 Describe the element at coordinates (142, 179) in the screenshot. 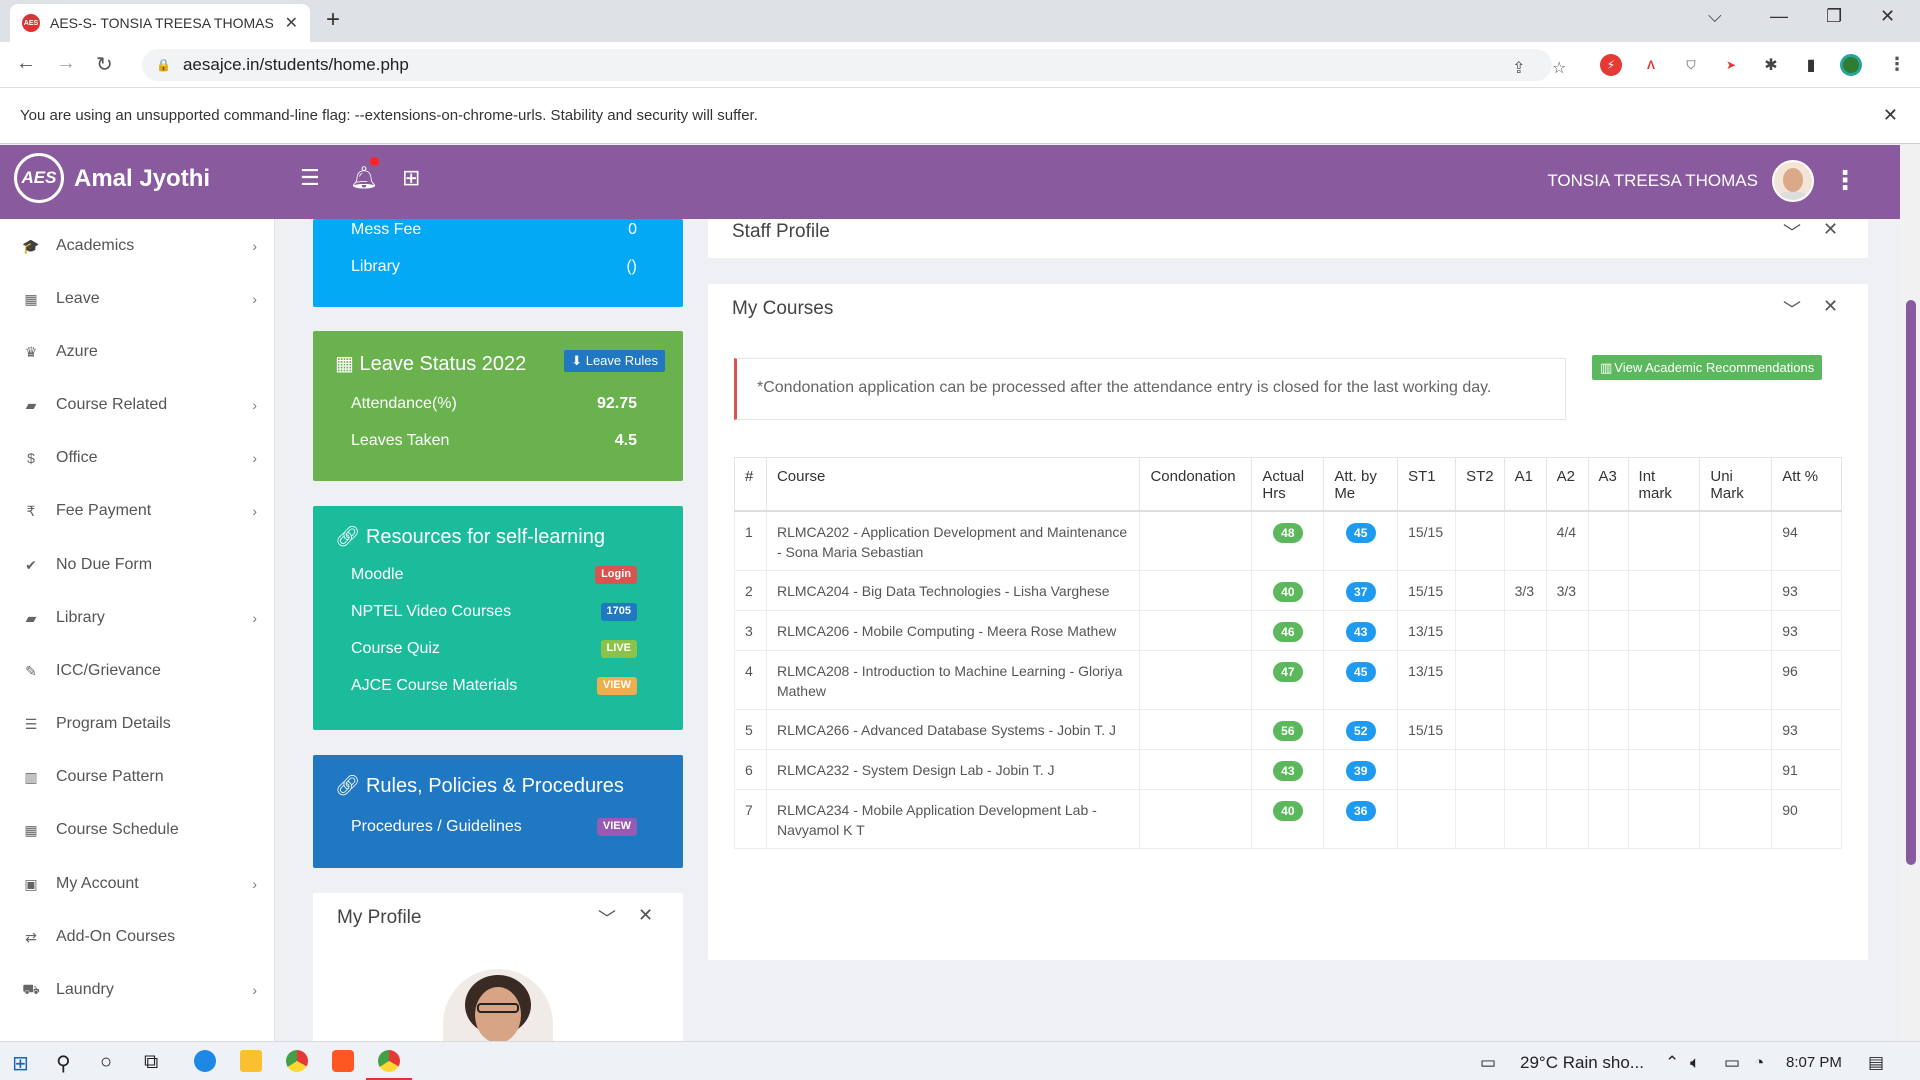

I see `brand-name: Amal Jyothi` at that location.